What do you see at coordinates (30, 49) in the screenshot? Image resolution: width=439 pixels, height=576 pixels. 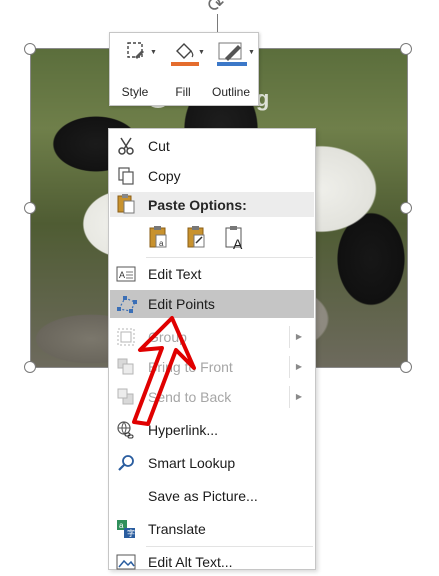 I see `resize-handle-top-left` at bounding box center [30, 49].